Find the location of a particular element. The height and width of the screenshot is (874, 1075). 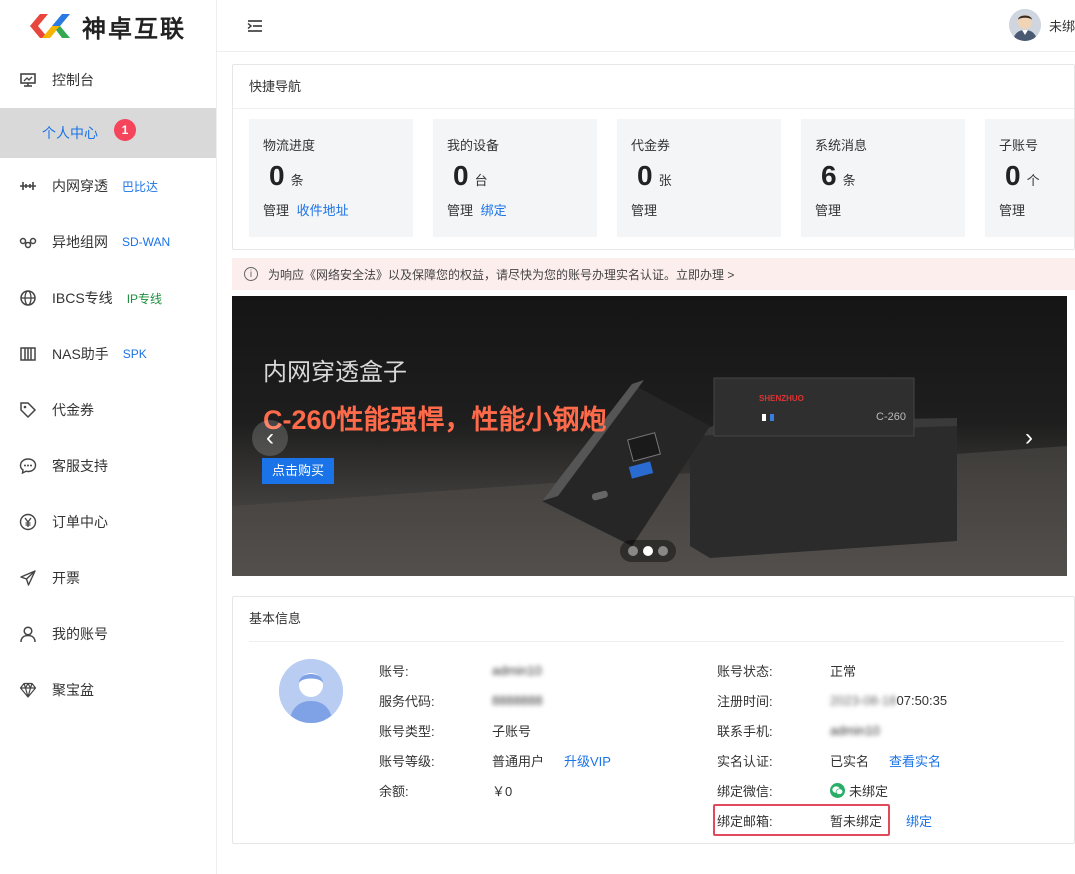

sidebar-item-console: 控制台 is located at coordinates (108, 80).